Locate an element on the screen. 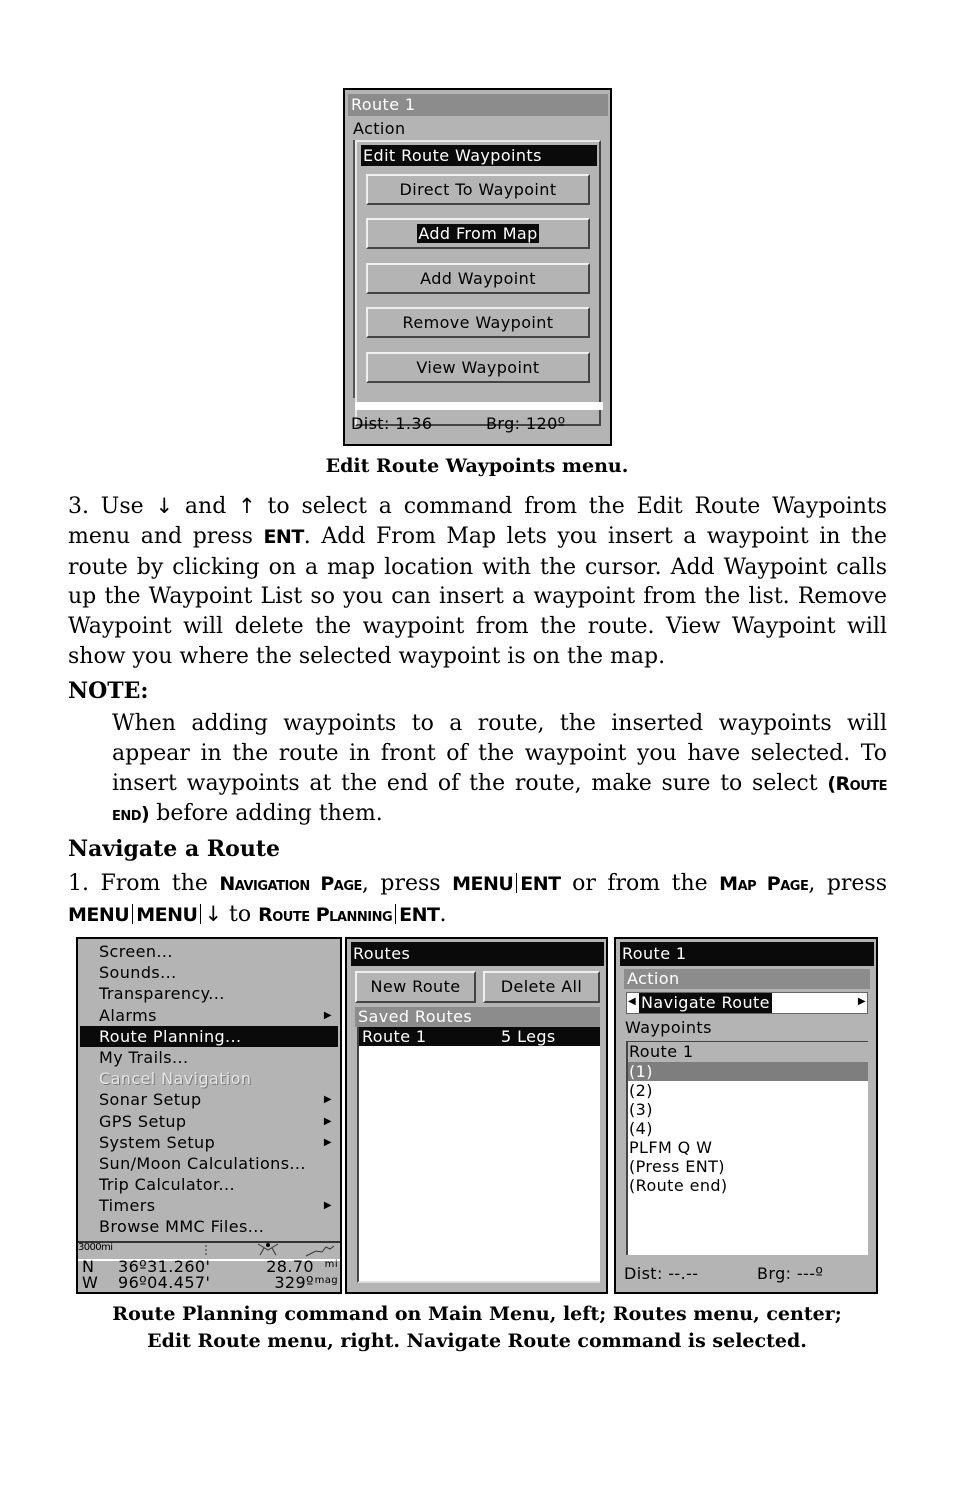  heading-value: 329º is located at coordinates (294, 1282).